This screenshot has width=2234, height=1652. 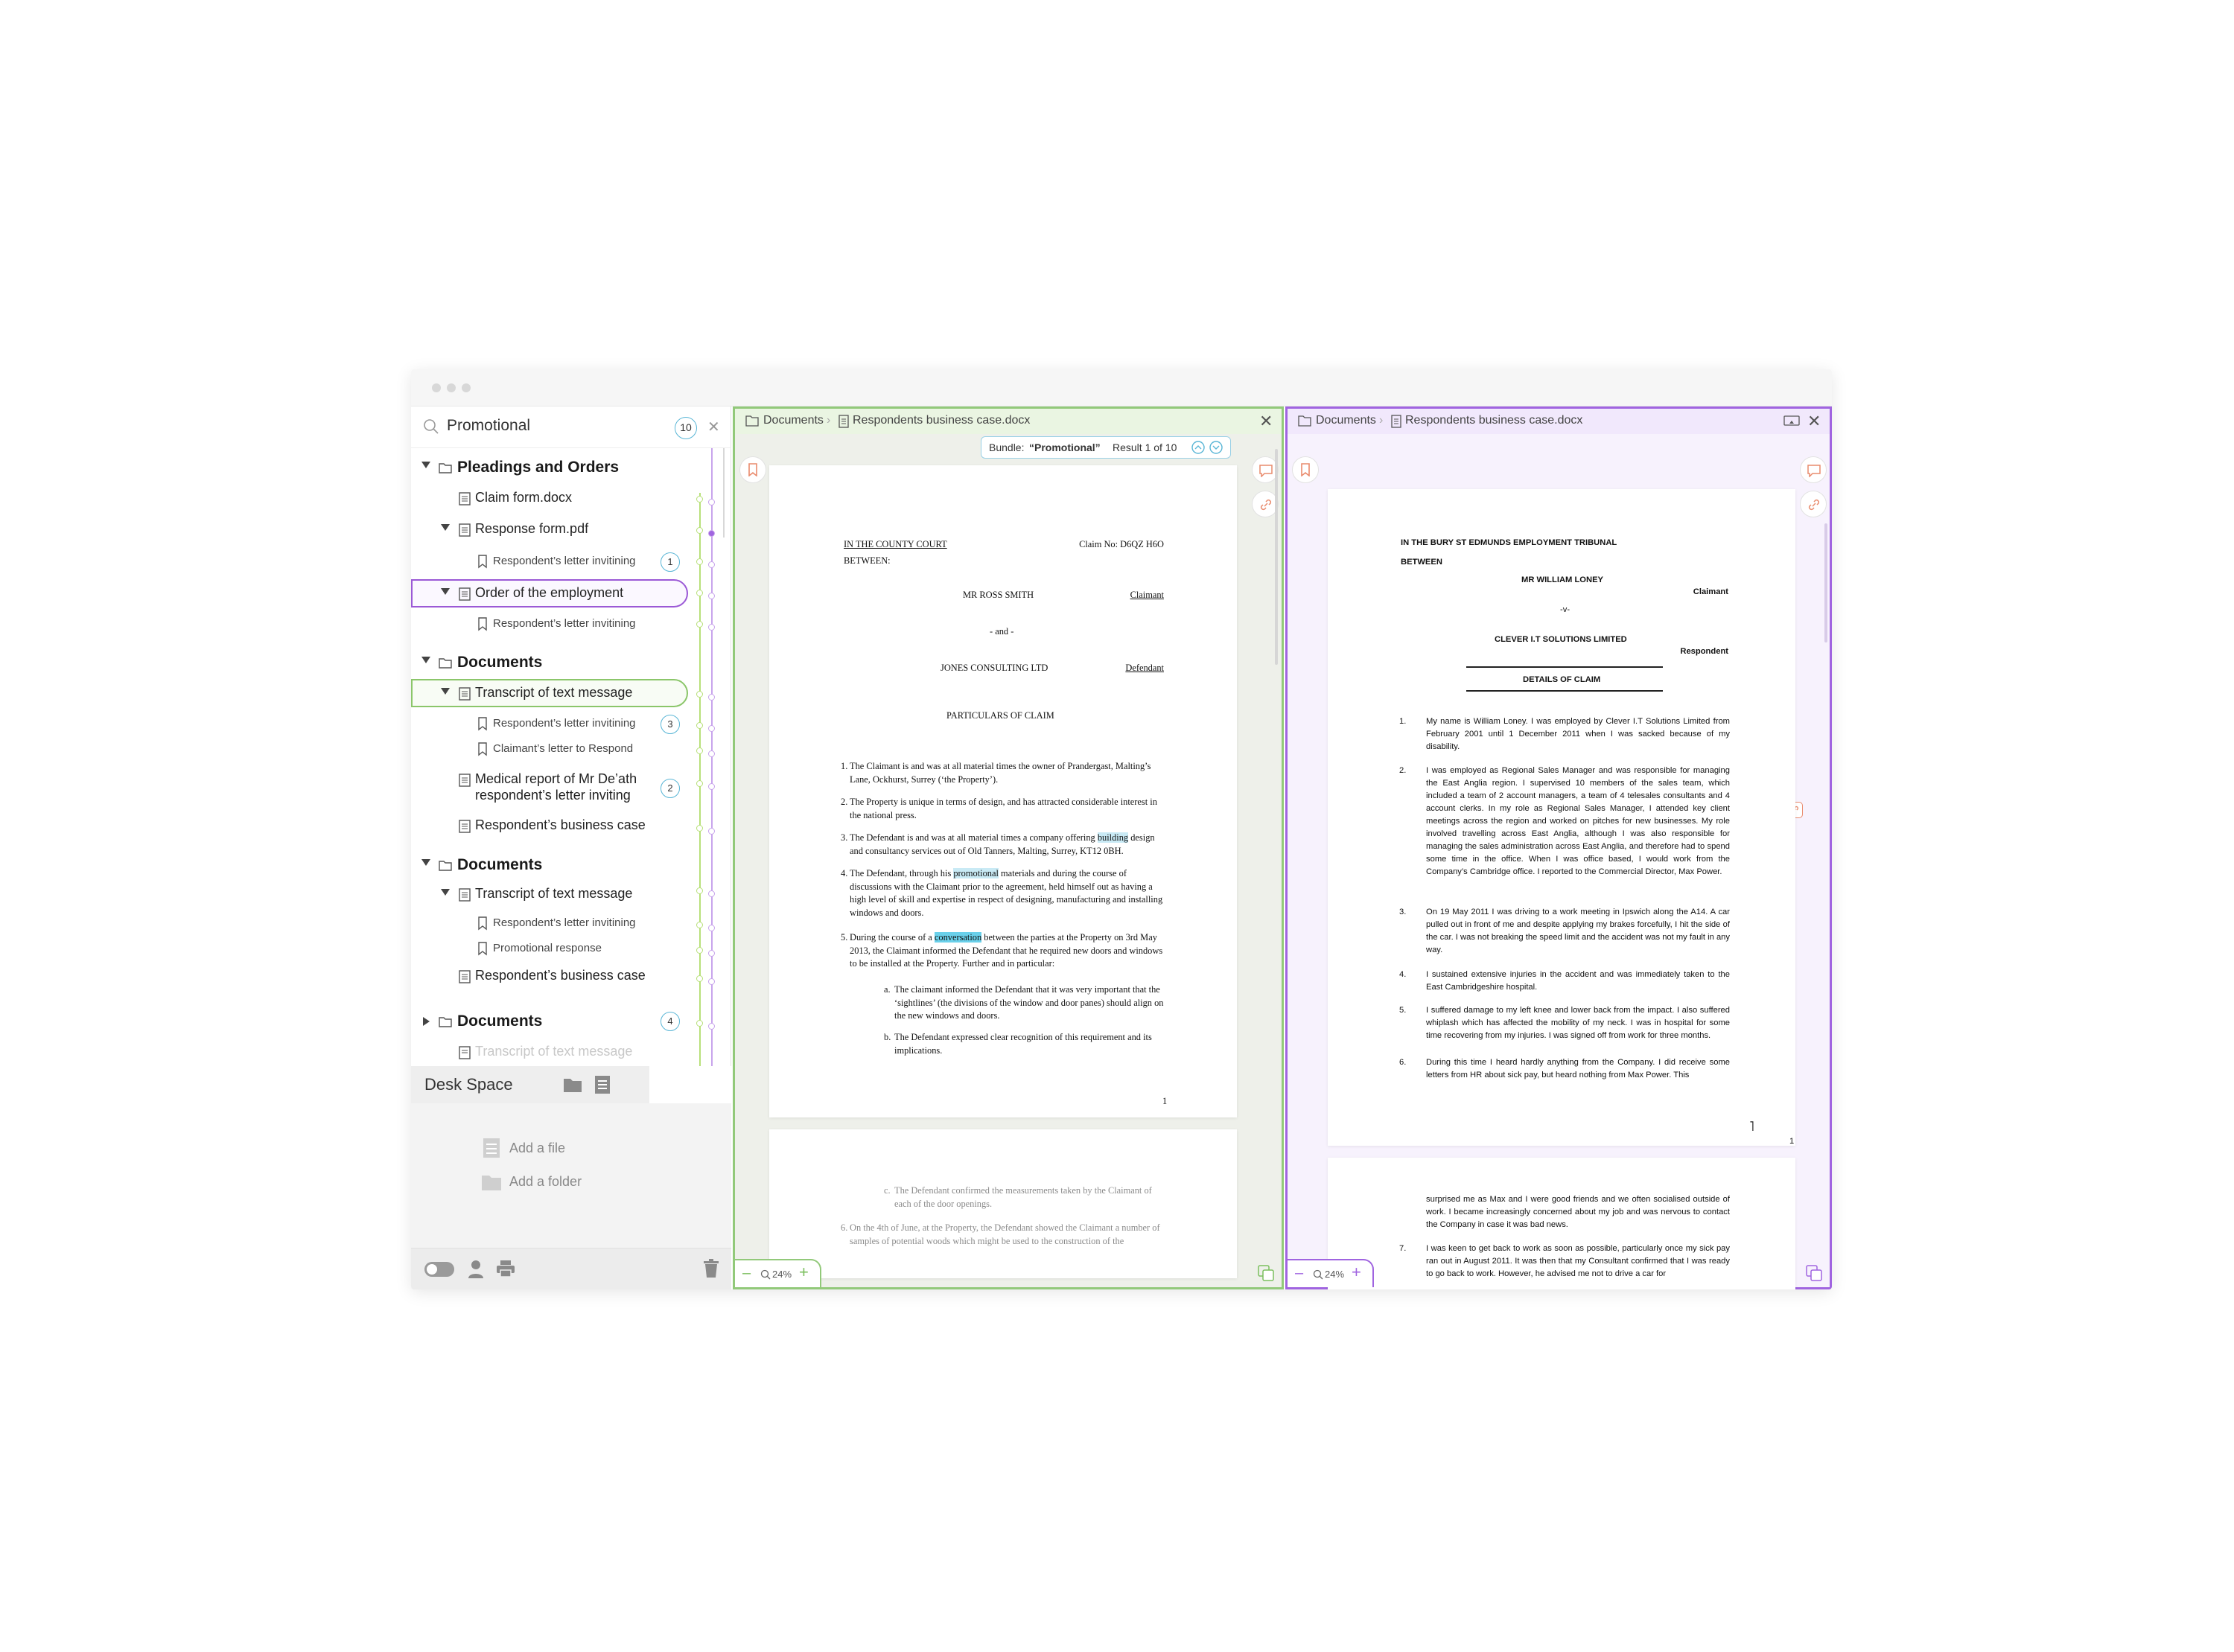 What do you see at coordinates (976, 873) in the screenshot?
I see `search-hit-highlight: promotional` at bounding box center [976, 873].